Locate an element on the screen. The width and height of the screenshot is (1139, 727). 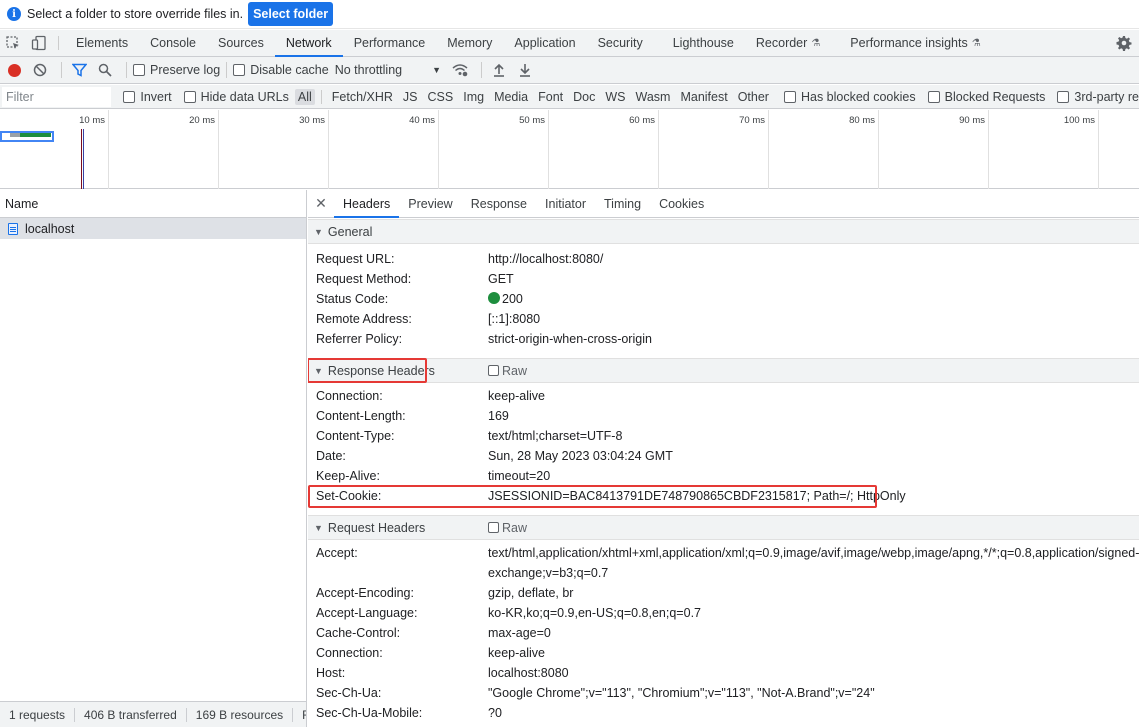
timeline-tick-label: 30 ms is located at coordinates (312, 120).